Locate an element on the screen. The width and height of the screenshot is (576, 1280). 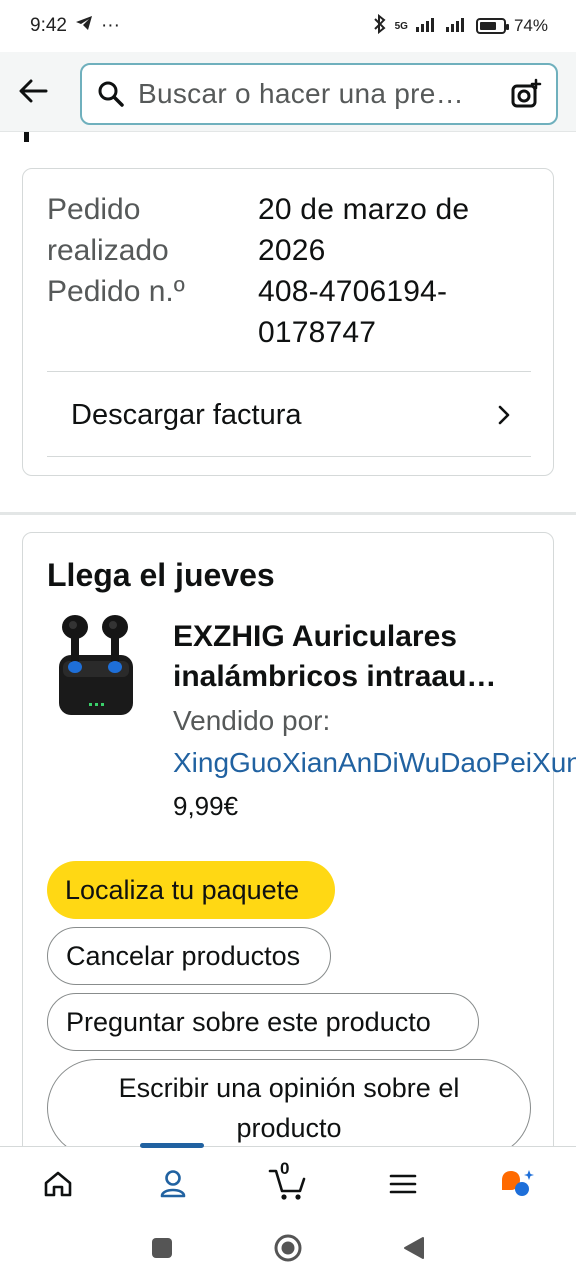
telegram-icon is located at coordinates (84, 26).